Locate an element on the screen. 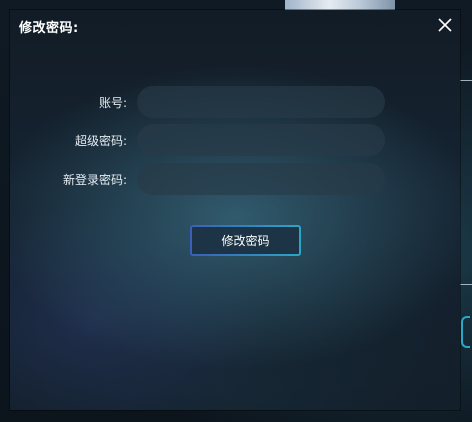 The image size is (472, 422). close-icon is located at coordinates (445, 25).